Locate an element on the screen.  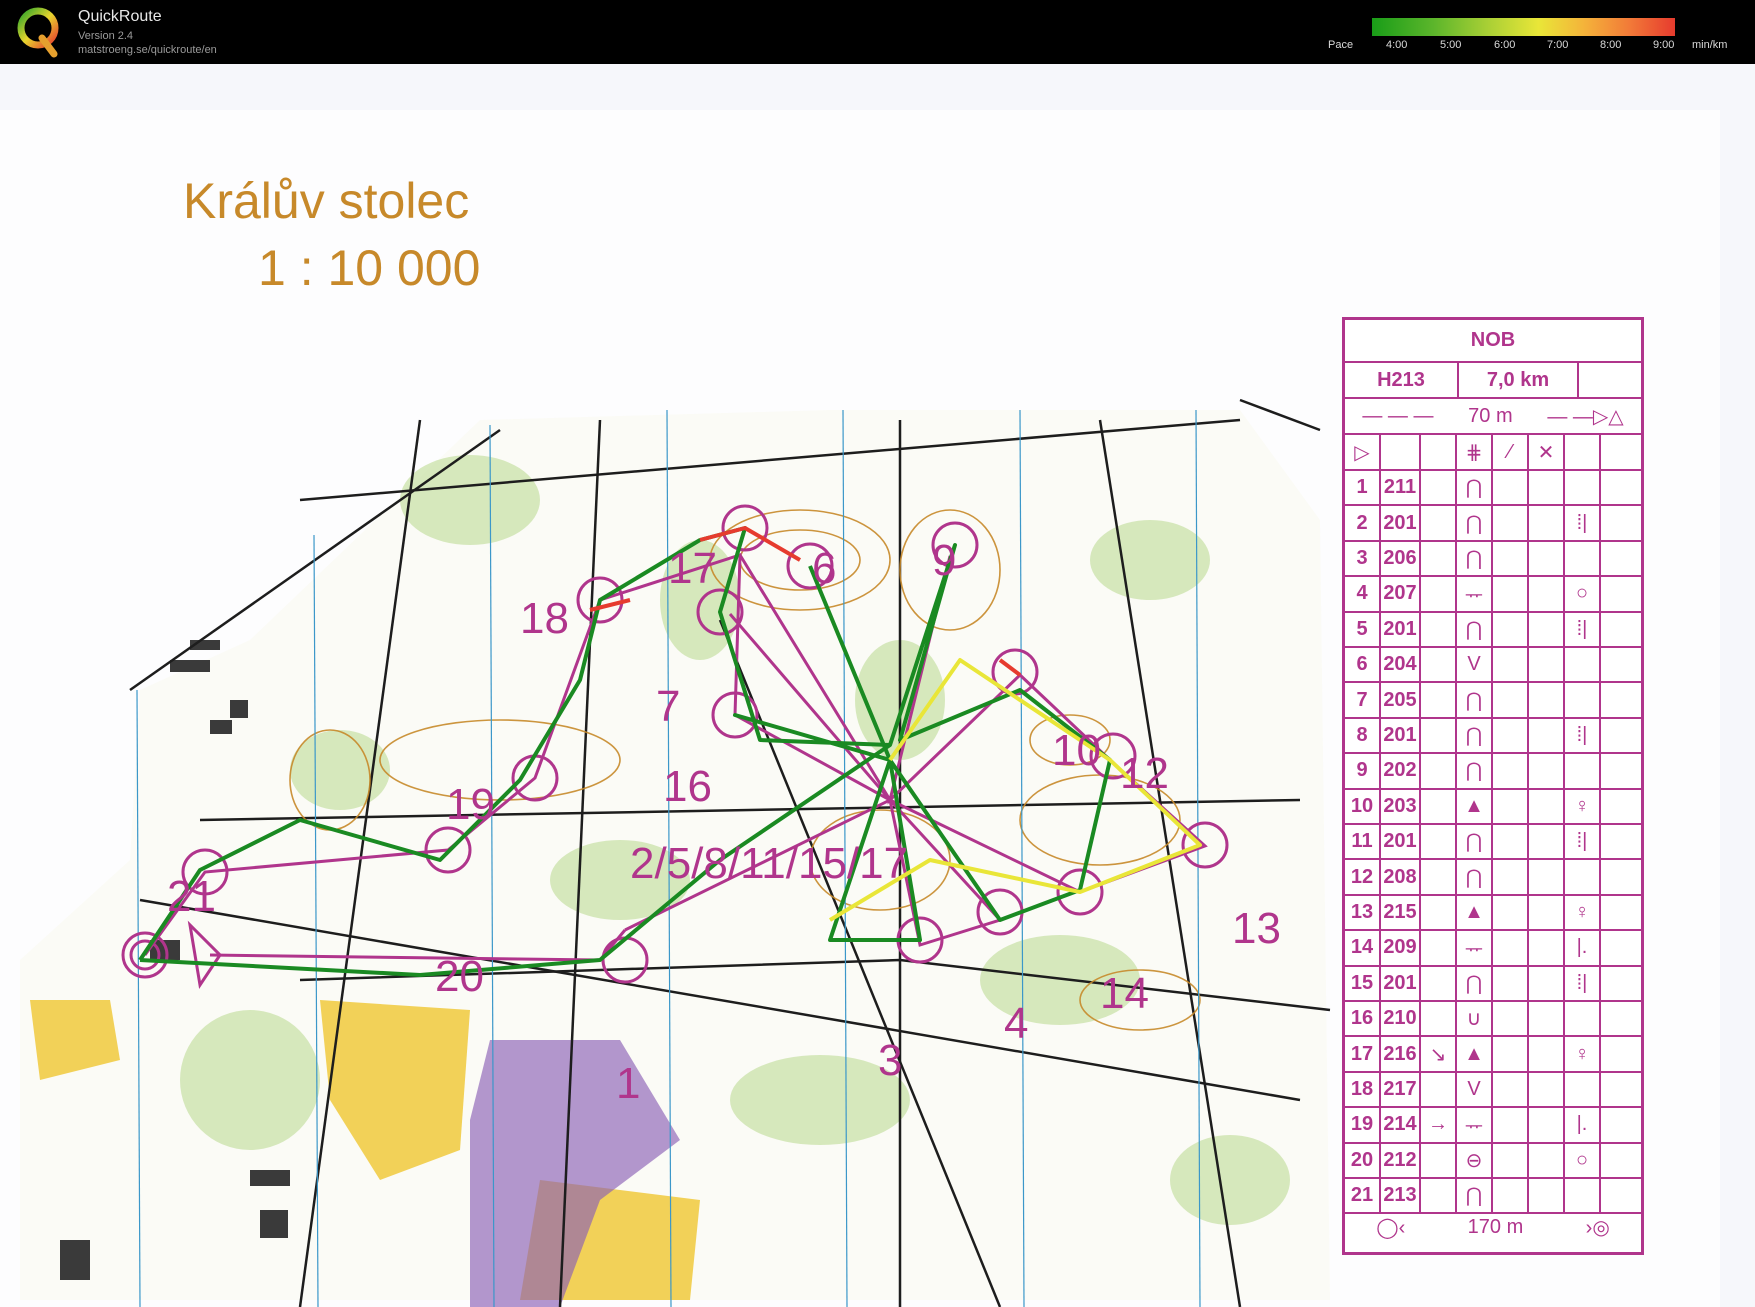
desc-row: 11 201 ⋂ ⁞| is located at coordinates (1493, 843).